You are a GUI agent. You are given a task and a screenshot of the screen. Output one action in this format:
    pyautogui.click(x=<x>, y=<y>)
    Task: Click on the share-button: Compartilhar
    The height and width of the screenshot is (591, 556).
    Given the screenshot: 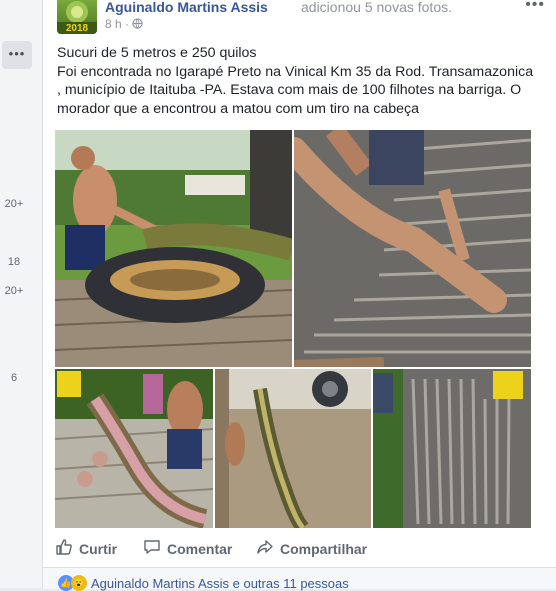 What is the action you would take?
    pyautogui.click(x=311, y=548)
    